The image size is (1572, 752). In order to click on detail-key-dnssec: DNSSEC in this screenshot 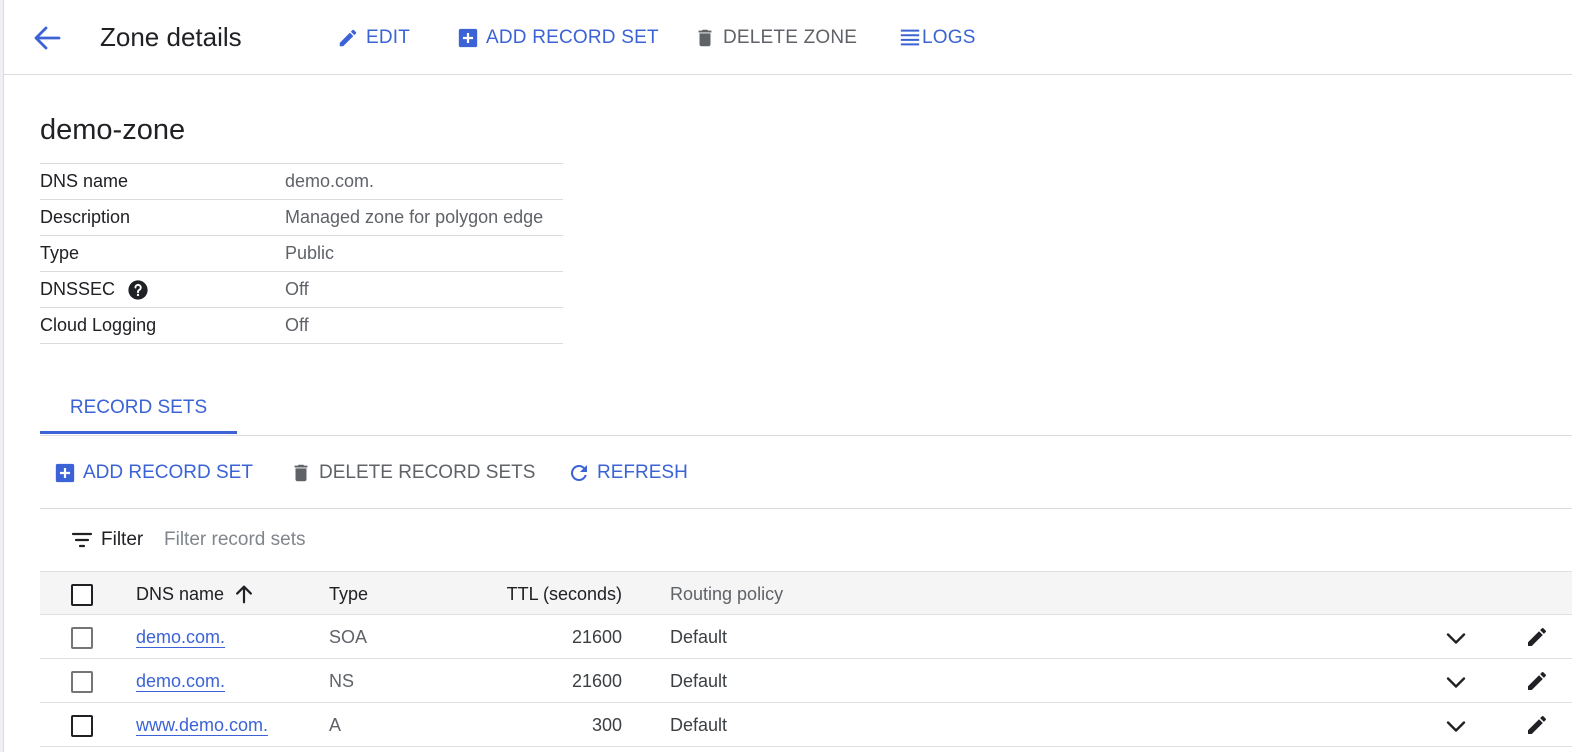, I will do `click(94, 290)`.